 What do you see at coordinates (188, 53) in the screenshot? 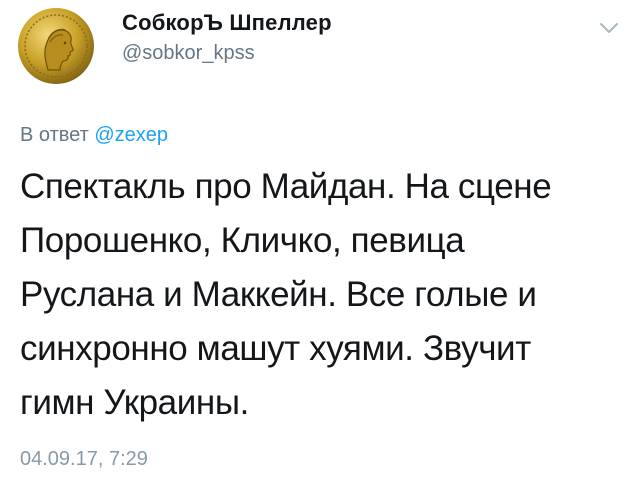
I see `author-handle: @sobkor_kpss` at bounding box center [188, 53].